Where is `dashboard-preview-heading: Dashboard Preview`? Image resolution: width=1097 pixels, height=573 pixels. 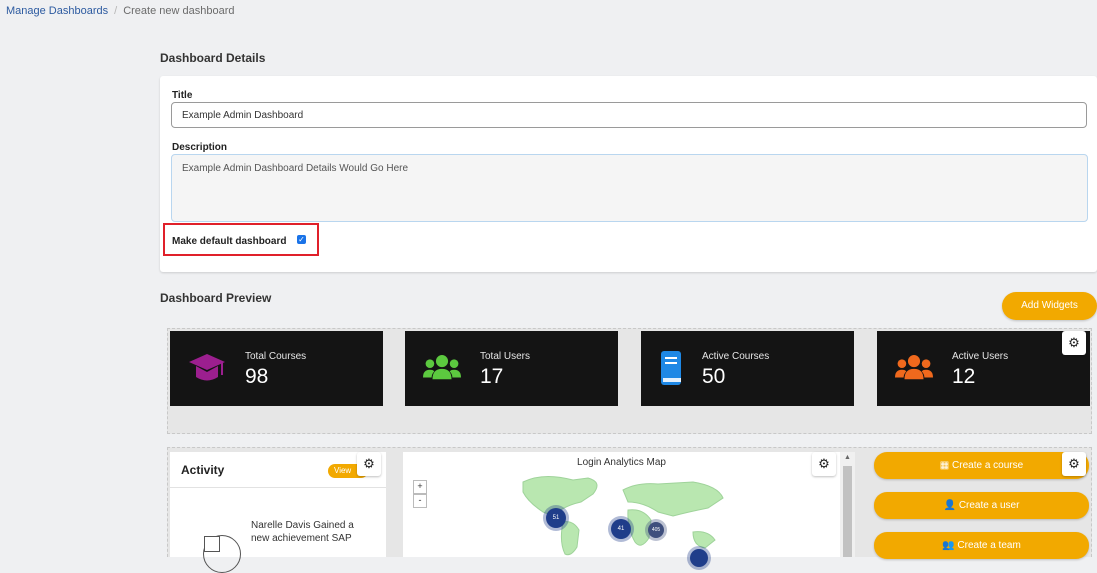 dashboard-preview-heading: Dashboard Preview is located at coordinates (216, 298).